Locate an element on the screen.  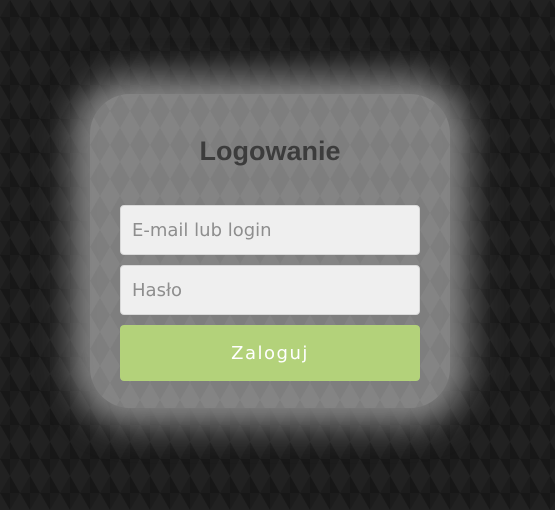
password-input is located at coordinates (270, 290).